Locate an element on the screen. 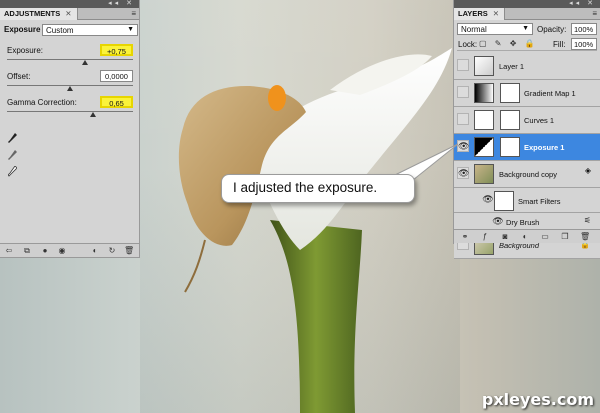  eyedropper-white-icon is located at coordinates (12, 171).